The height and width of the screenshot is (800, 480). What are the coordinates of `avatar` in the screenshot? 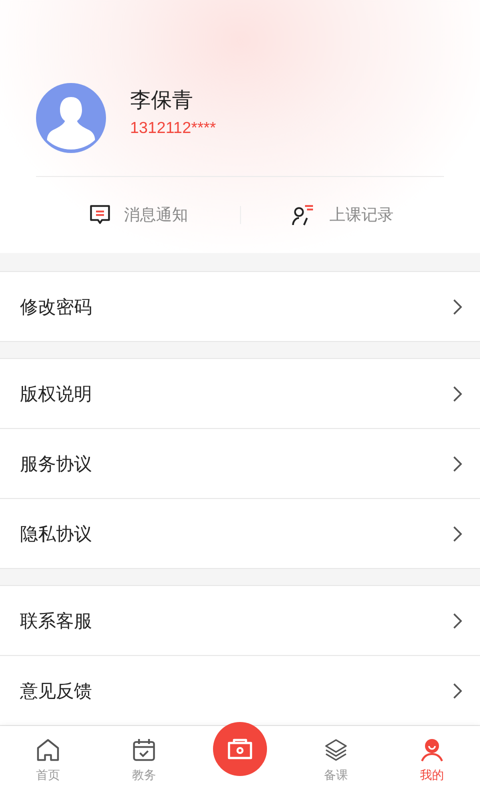 It's located at (71, 118).